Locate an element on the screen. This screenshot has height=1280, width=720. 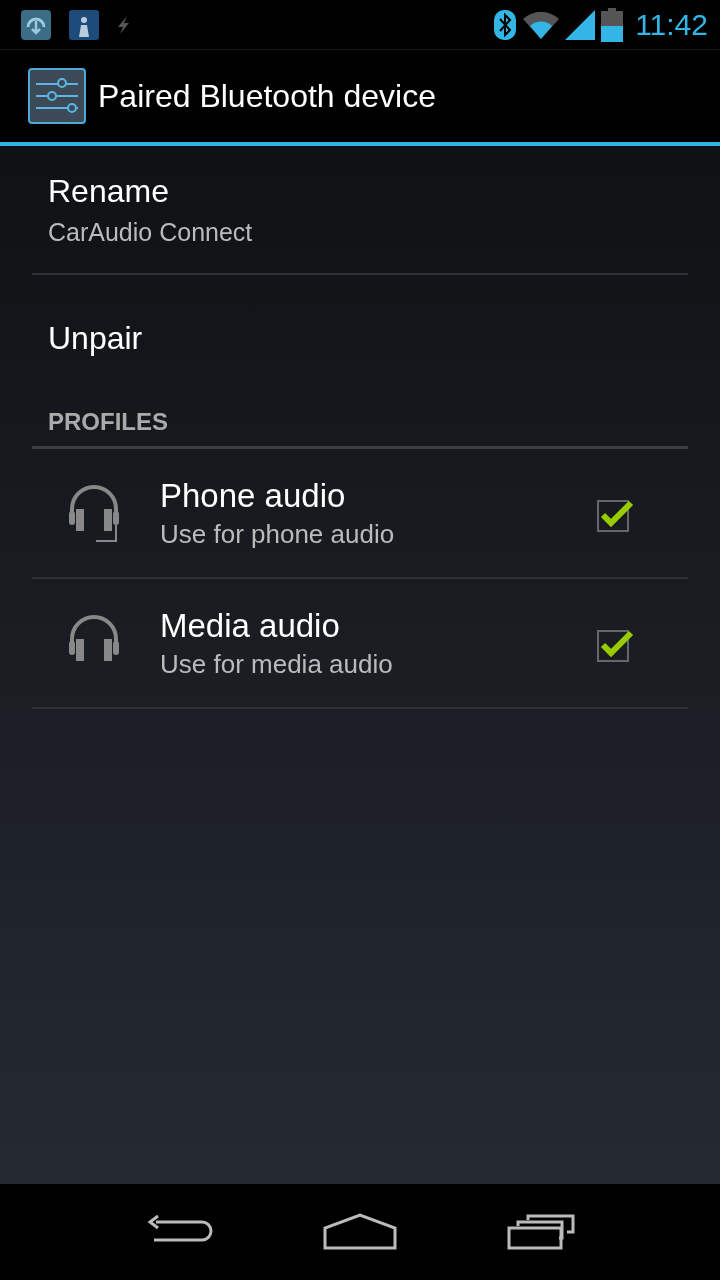
preference-item: Rename CarAudio Connect is located at coordinates (360, 210).